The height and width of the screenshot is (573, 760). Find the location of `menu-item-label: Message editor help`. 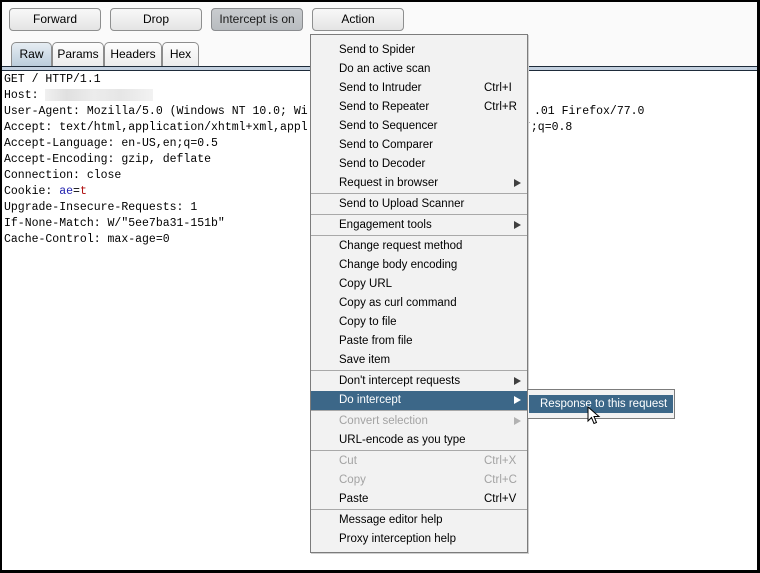

menu-item-label: Message editor help is located at coordinates (391, 520).